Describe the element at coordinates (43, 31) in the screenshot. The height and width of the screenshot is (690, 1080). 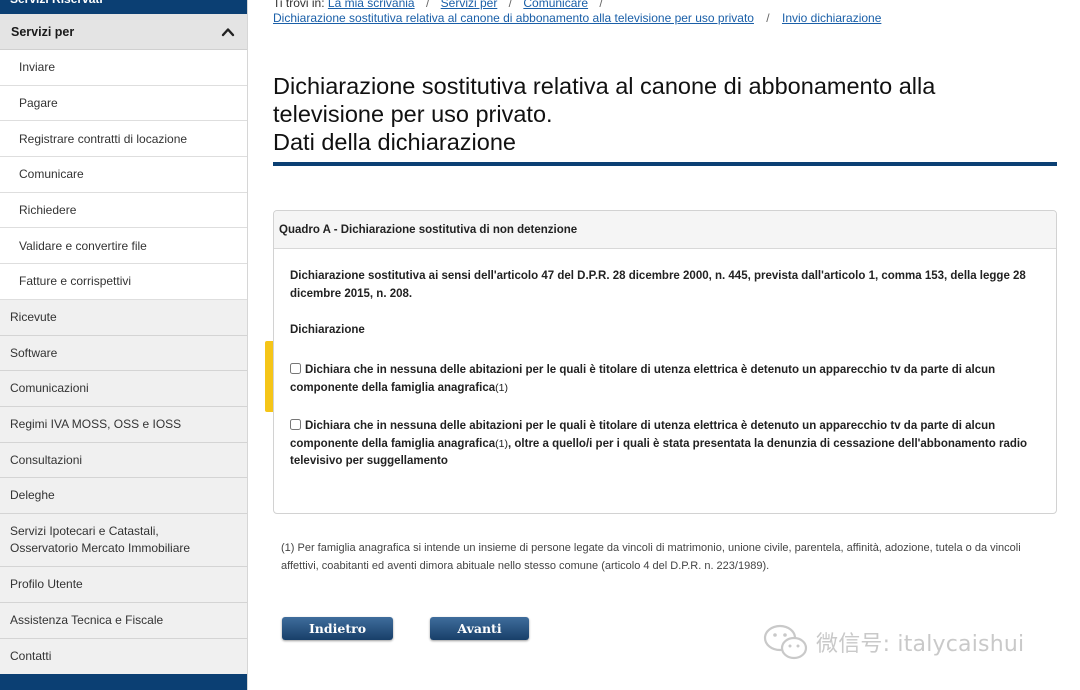
I see `sidebar-section-label: Servizi per` at that location.